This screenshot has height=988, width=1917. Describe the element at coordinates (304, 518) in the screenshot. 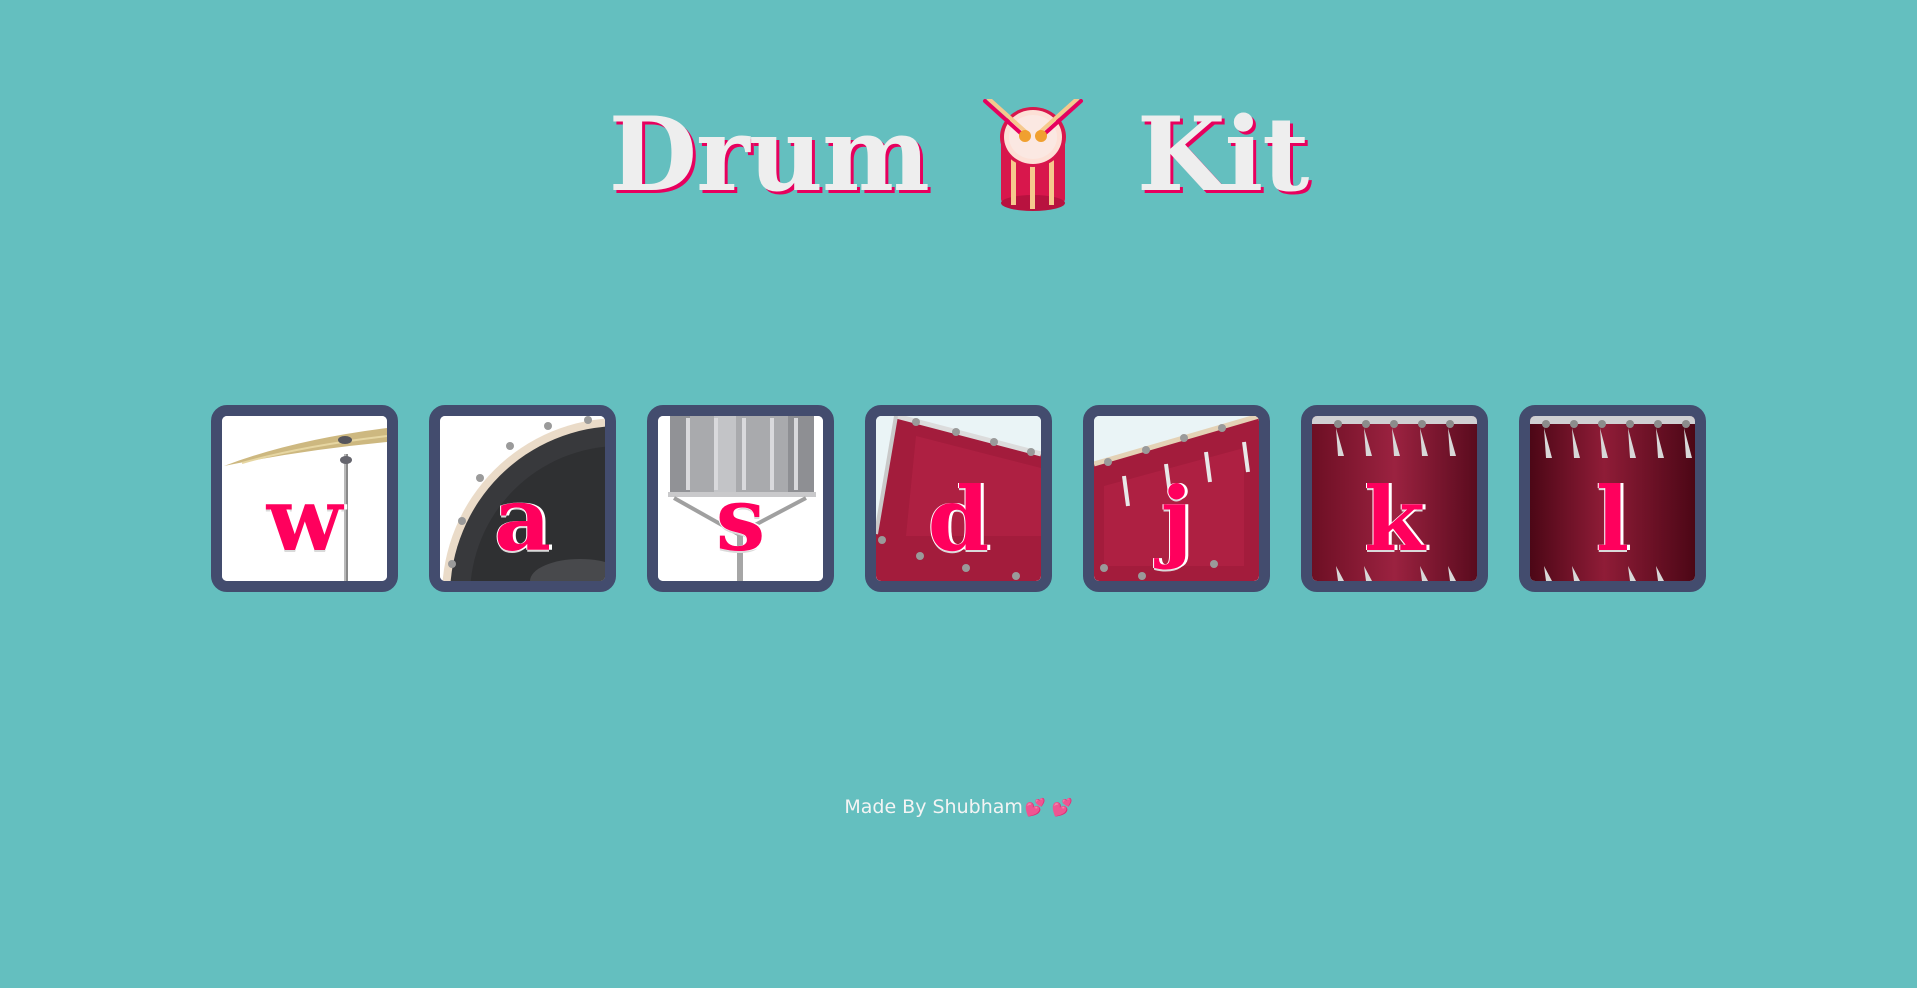

I see `drum-key-w: w` at that location.